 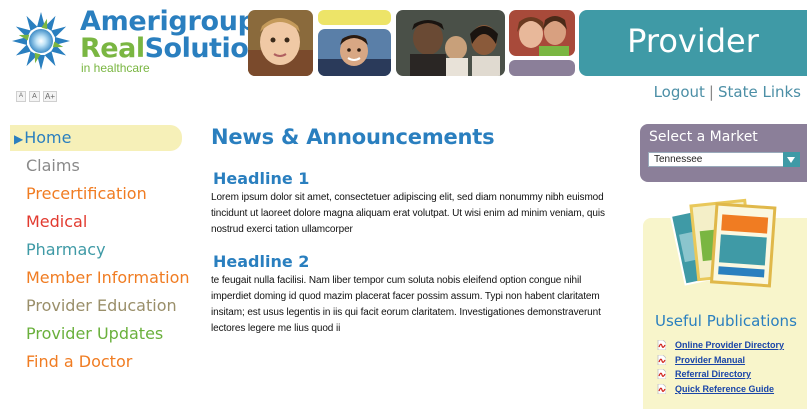 What do you see at coordinates (41, 41) in the screenshot?
I see `starburst-logo-icon` at bounding box center [41, 41].